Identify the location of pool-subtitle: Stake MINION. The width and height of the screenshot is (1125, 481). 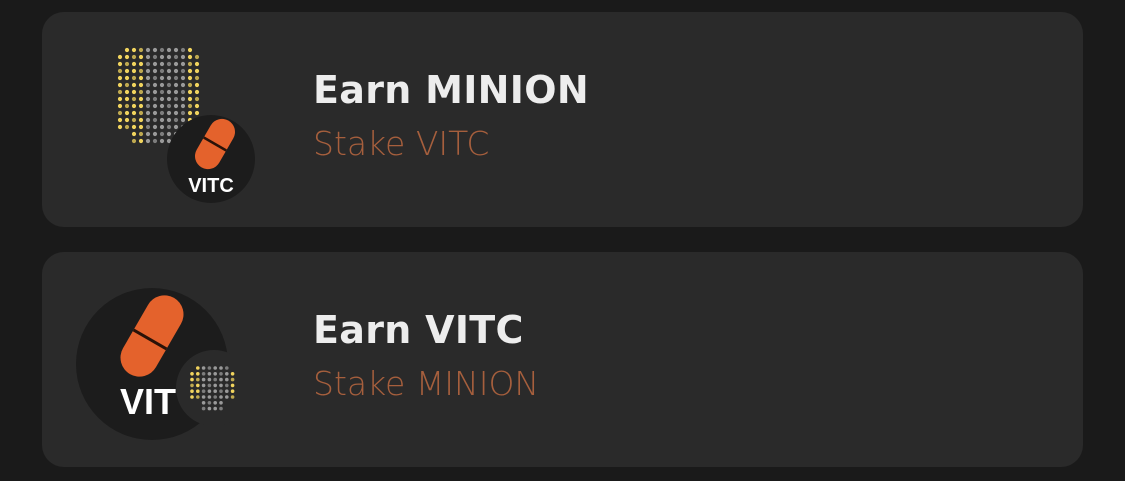
(426, 383).